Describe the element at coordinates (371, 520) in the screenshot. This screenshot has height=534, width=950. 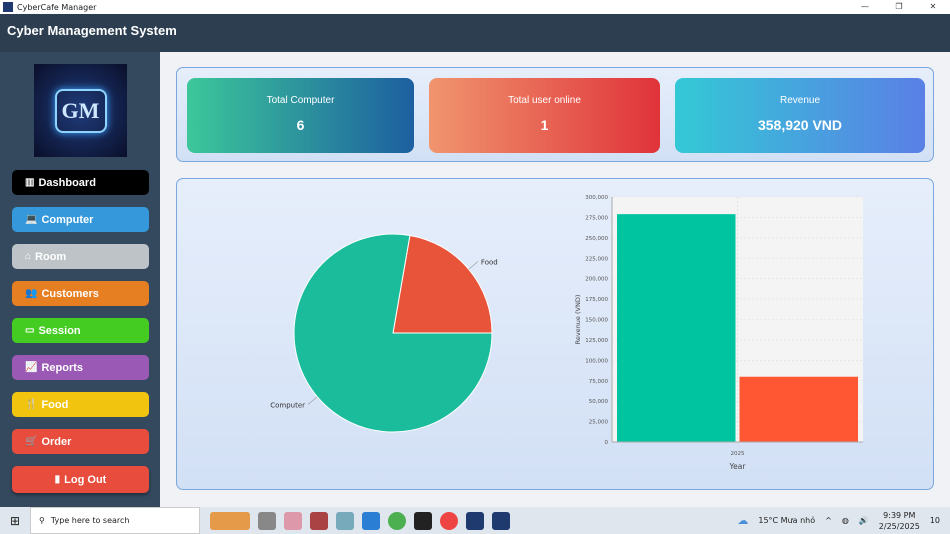
I see `vscode-icon` at that location.